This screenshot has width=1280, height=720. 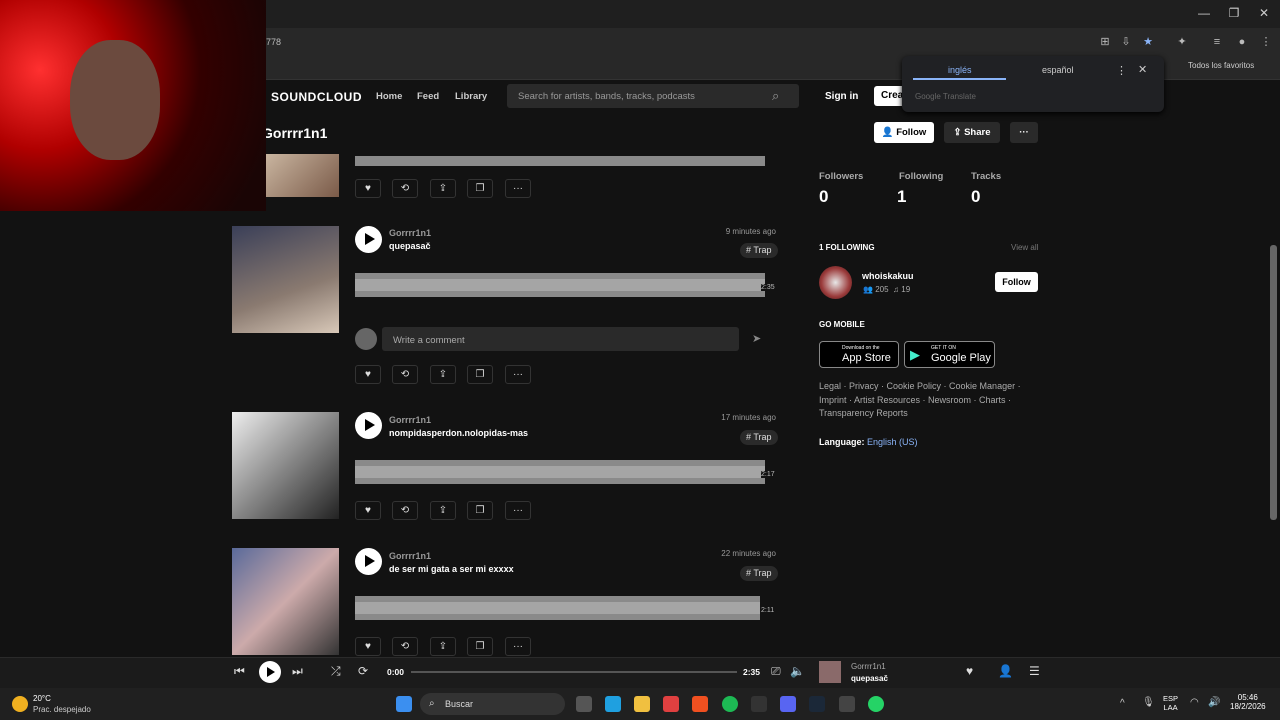 What do you see at coordinates (830, 672) in the screenshot?
I see `player-thumbnail` at bounding box center [830, 672].